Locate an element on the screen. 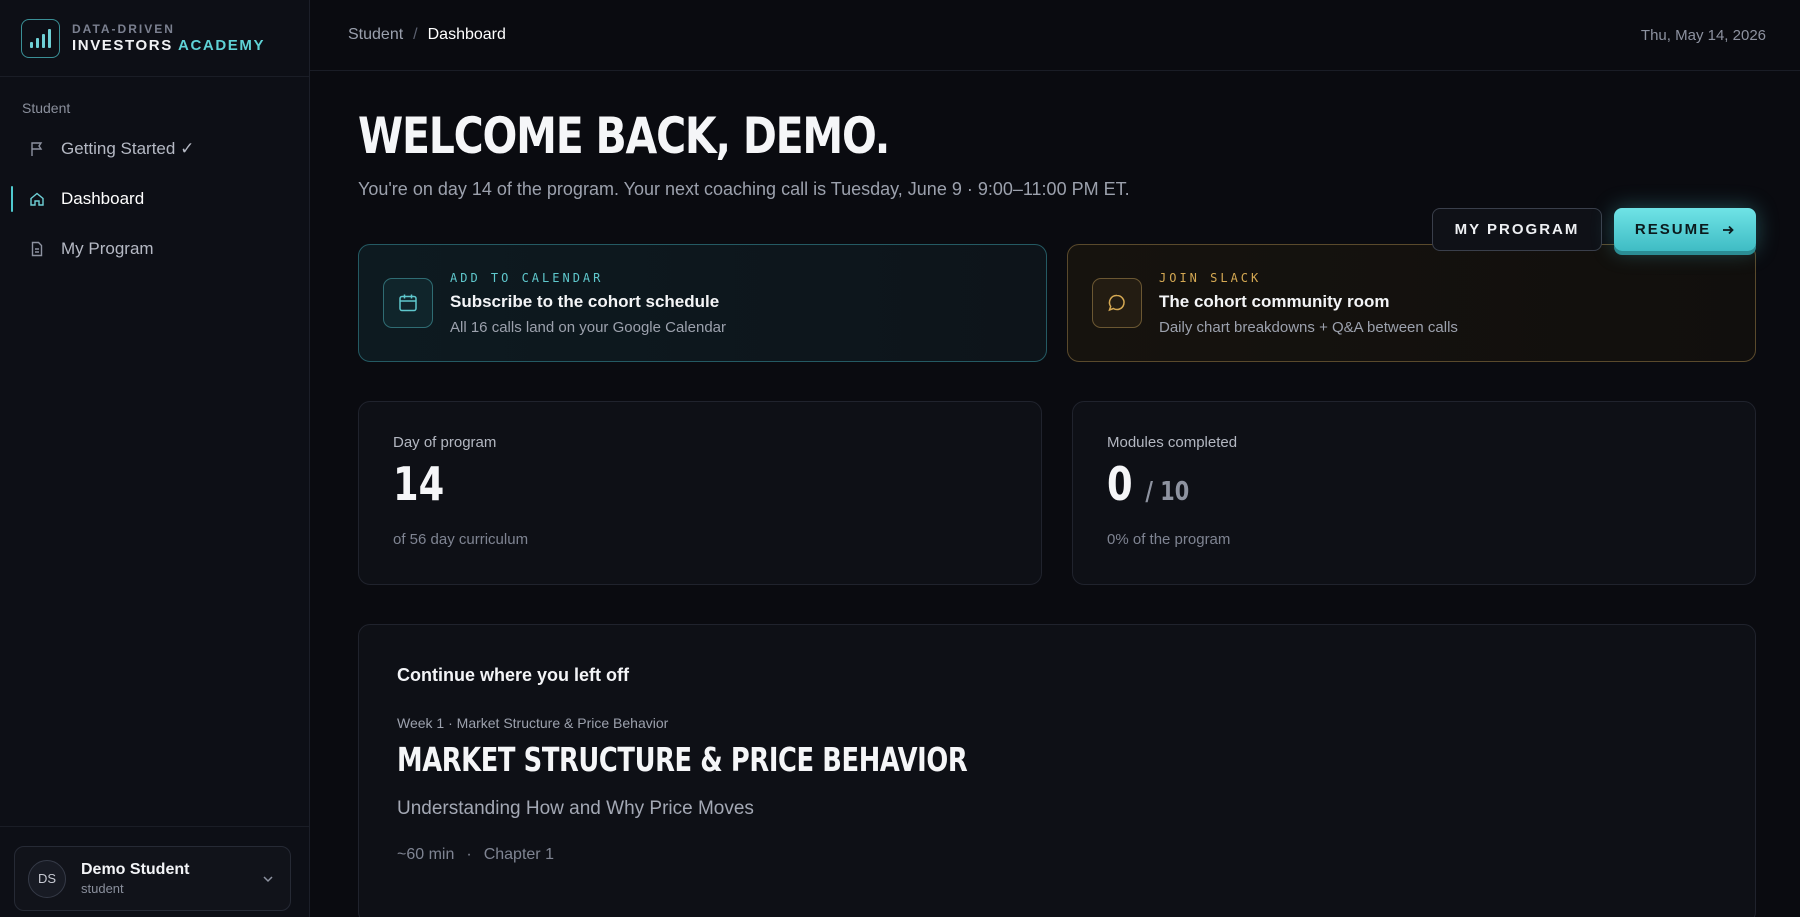 This screenshot has width=1800, height=917. stat-subtext: 0% of the program is located at coordinates (1169, 539).